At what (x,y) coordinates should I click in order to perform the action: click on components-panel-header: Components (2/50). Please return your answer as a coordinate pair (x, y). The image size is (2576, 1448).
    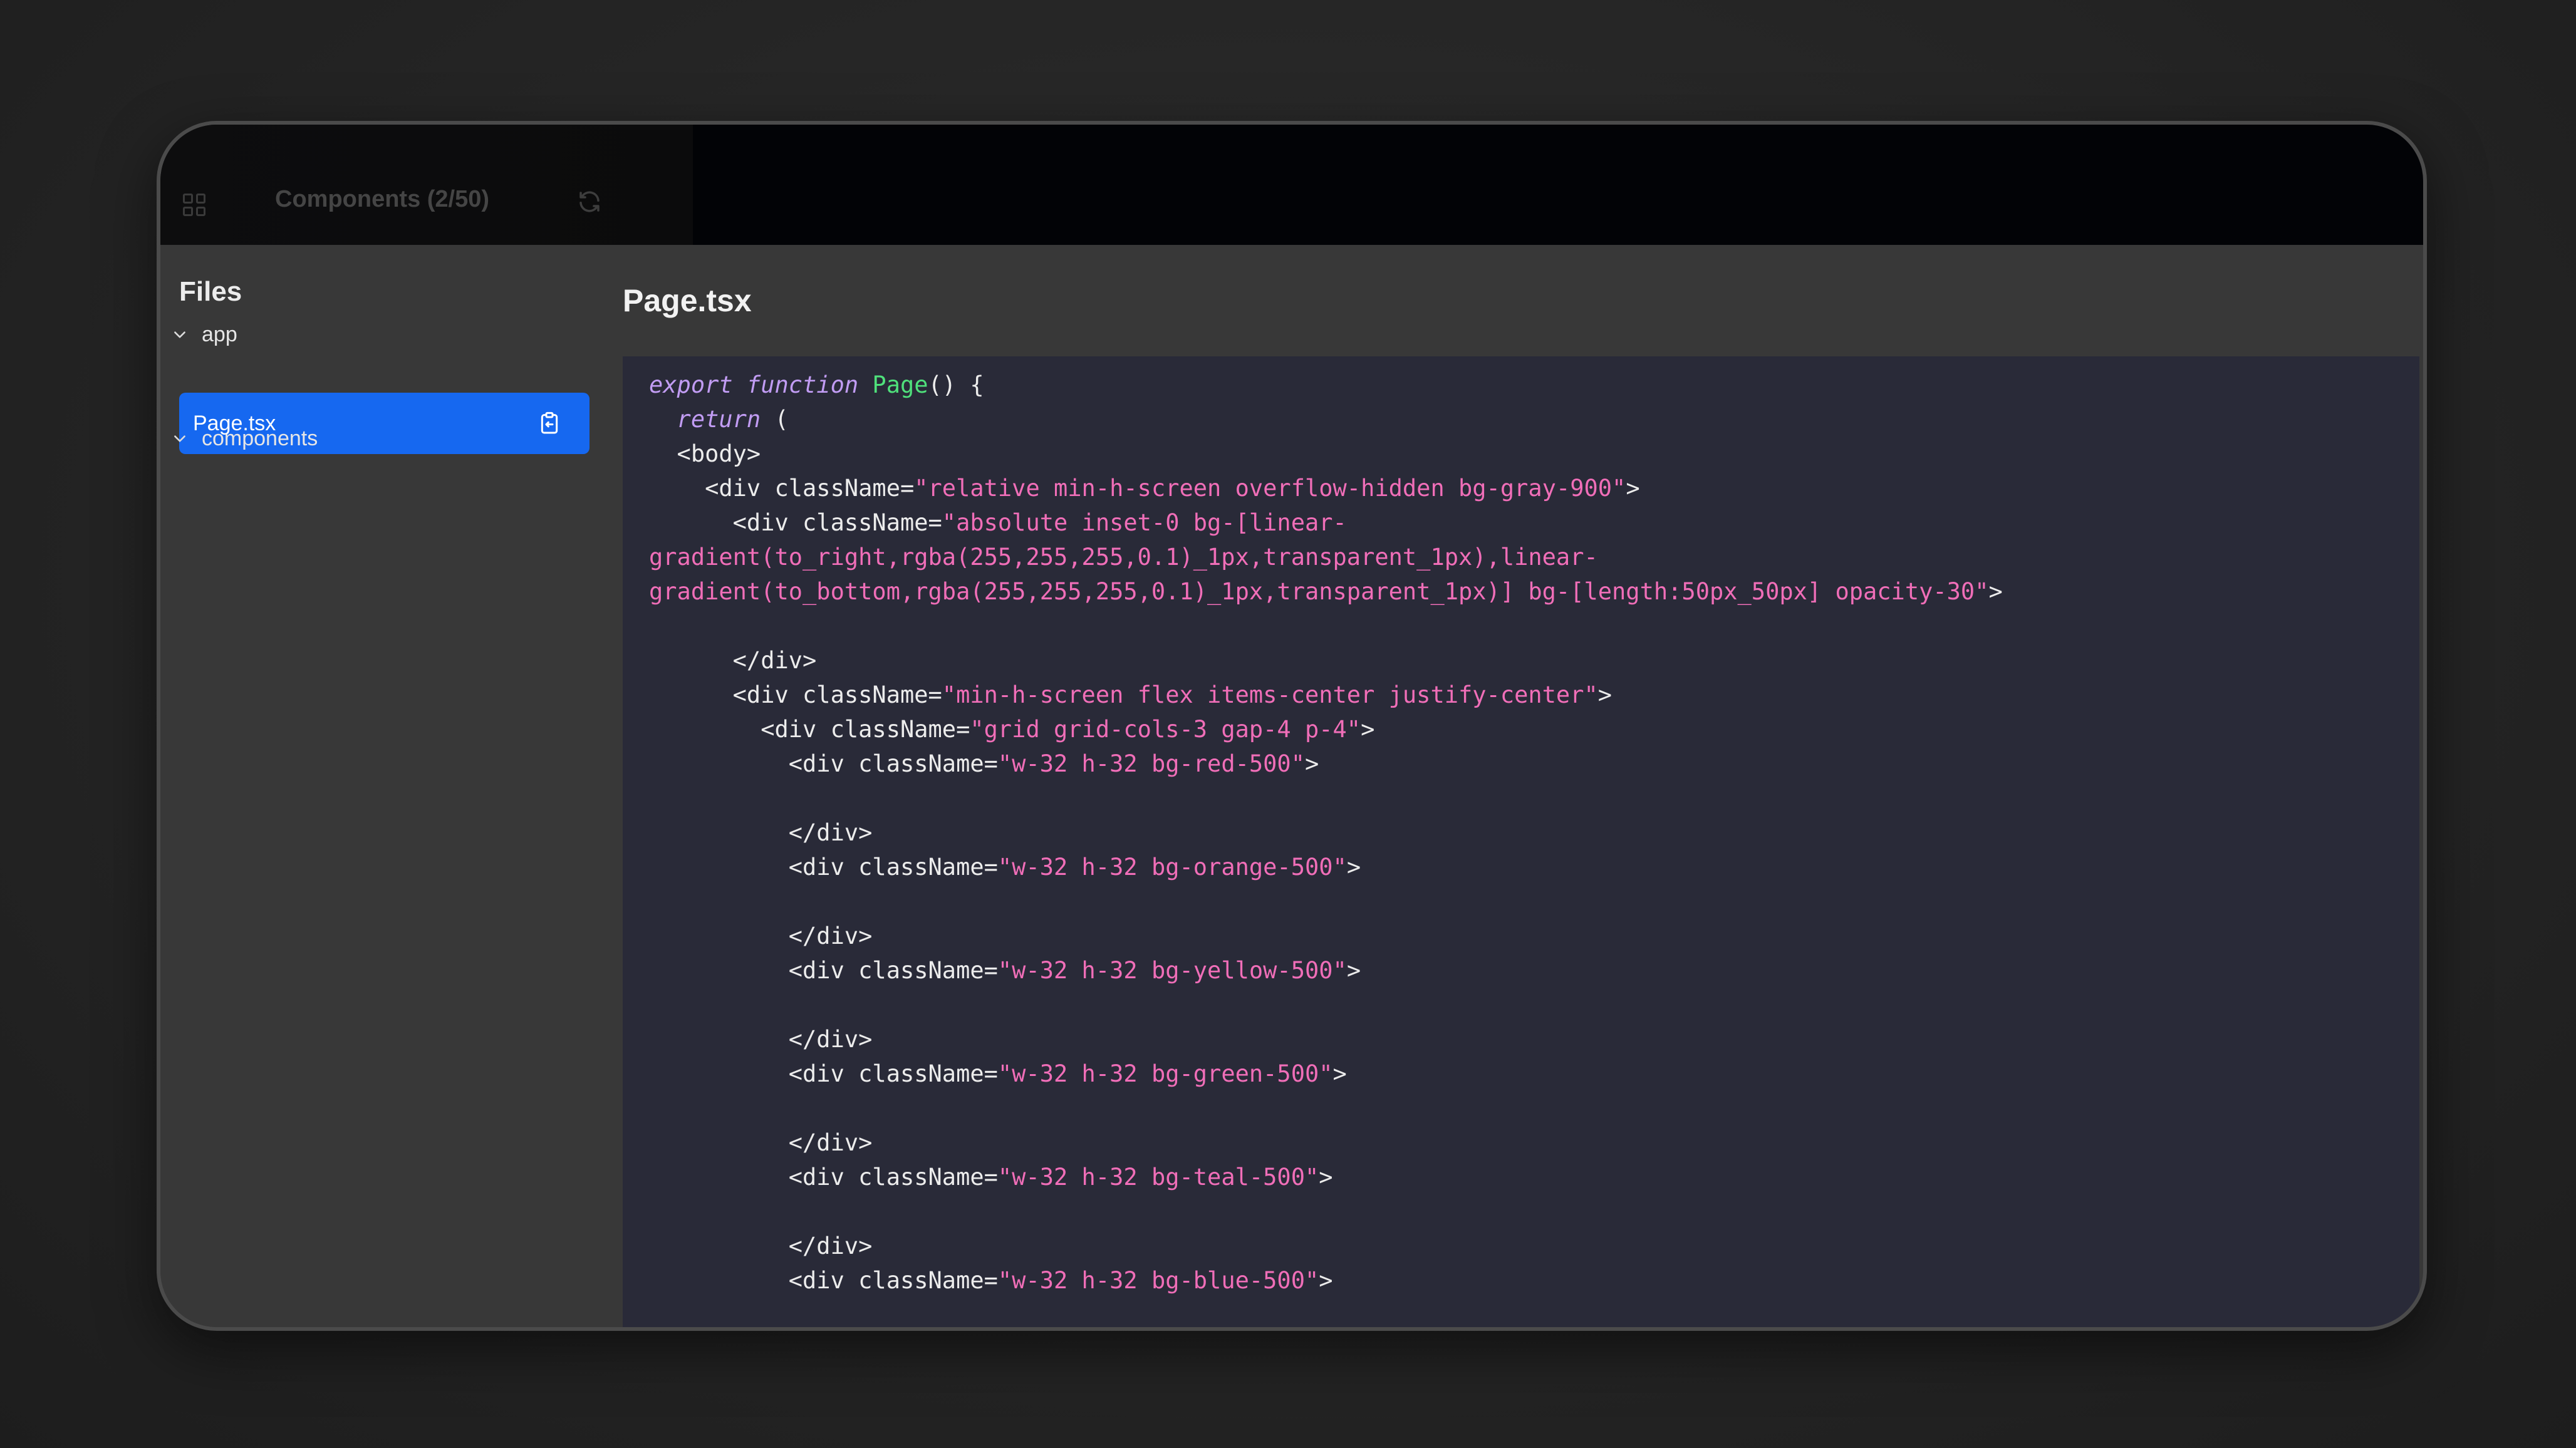
    Looking at the image, I should click on (426, 185).